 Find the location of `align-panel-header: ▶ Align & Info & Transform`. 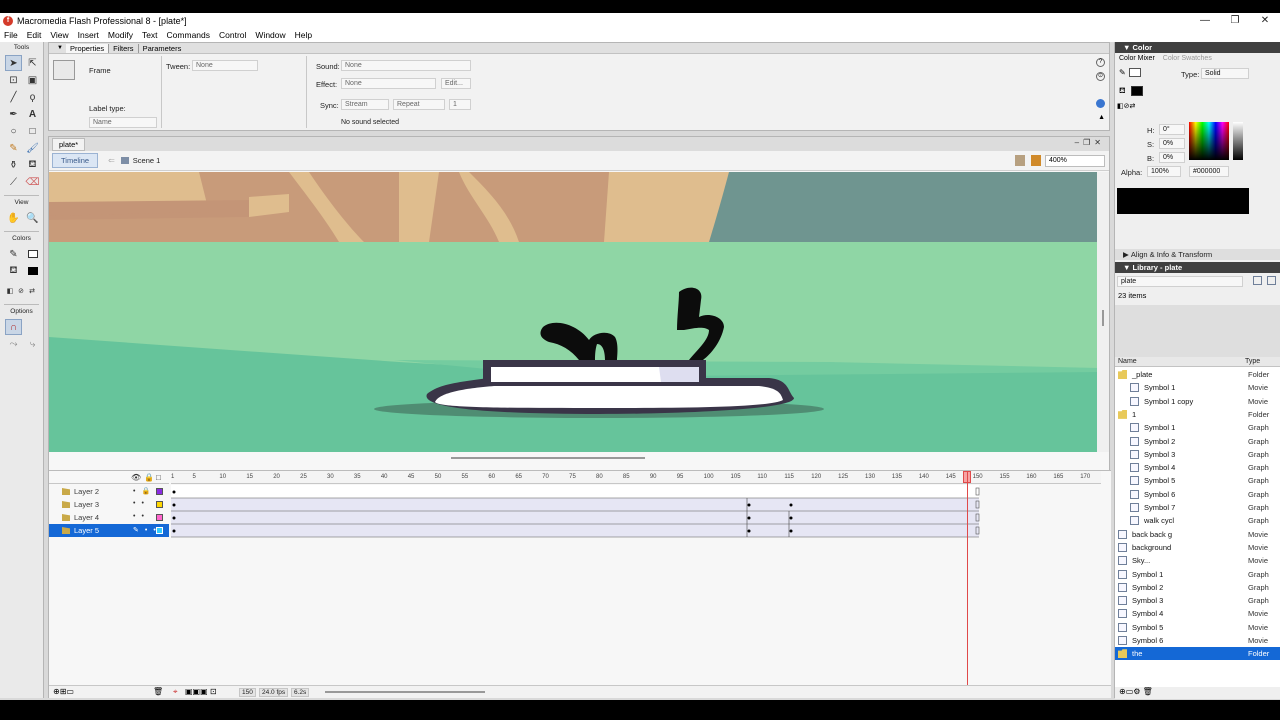

align-panel-header: ▶ Align & Info & Transform is located at coordinates (1197, 254).